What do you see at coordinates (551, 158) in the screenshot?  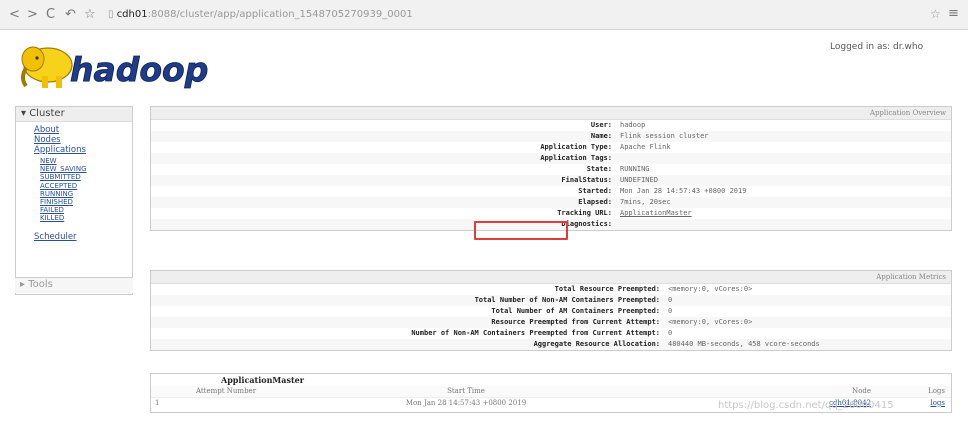 I see `overview-row-app-tags: Application Tags:` at bounding box center [551, 158].